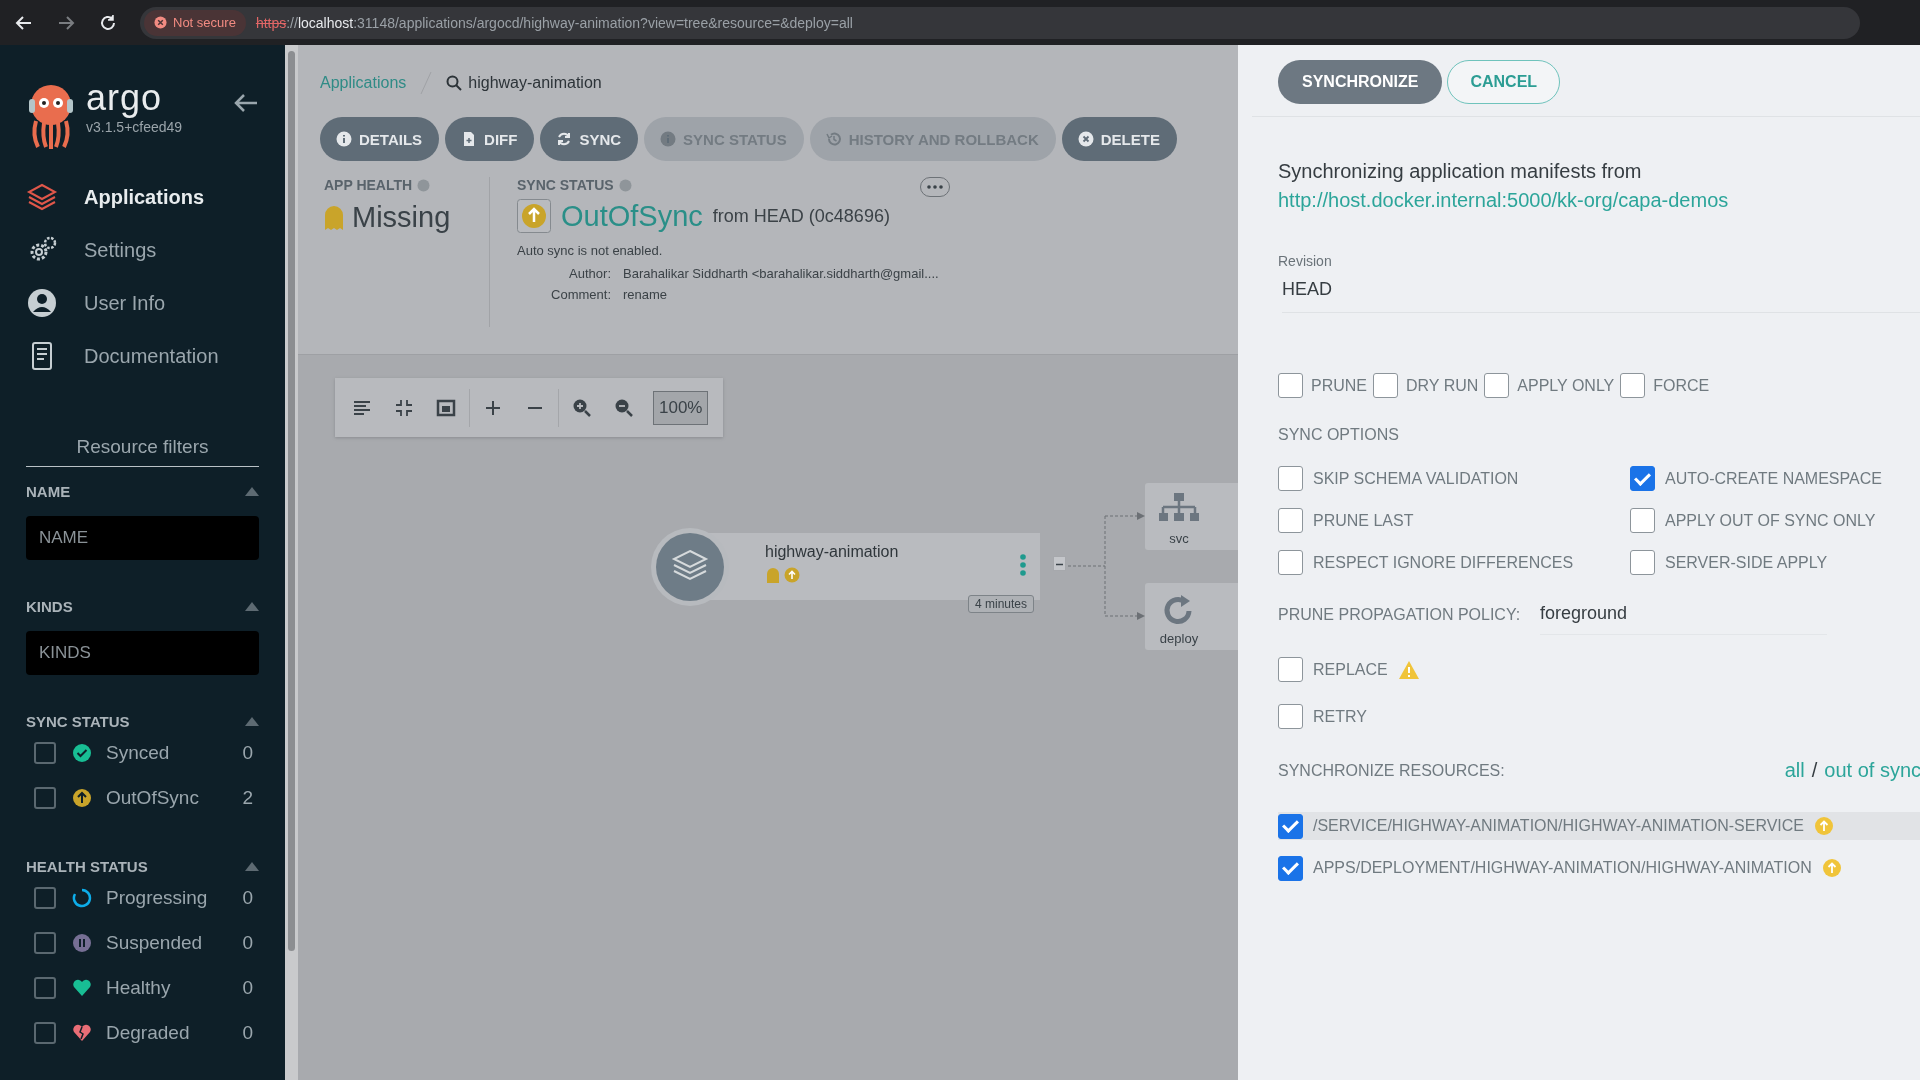 Image resolution: width=1920 pixels, height=1080 pixels. What do you see at coordinates (1794, 770) in the screenshot?
I see `select-all-link: all` at bounding box center [1794, 770].